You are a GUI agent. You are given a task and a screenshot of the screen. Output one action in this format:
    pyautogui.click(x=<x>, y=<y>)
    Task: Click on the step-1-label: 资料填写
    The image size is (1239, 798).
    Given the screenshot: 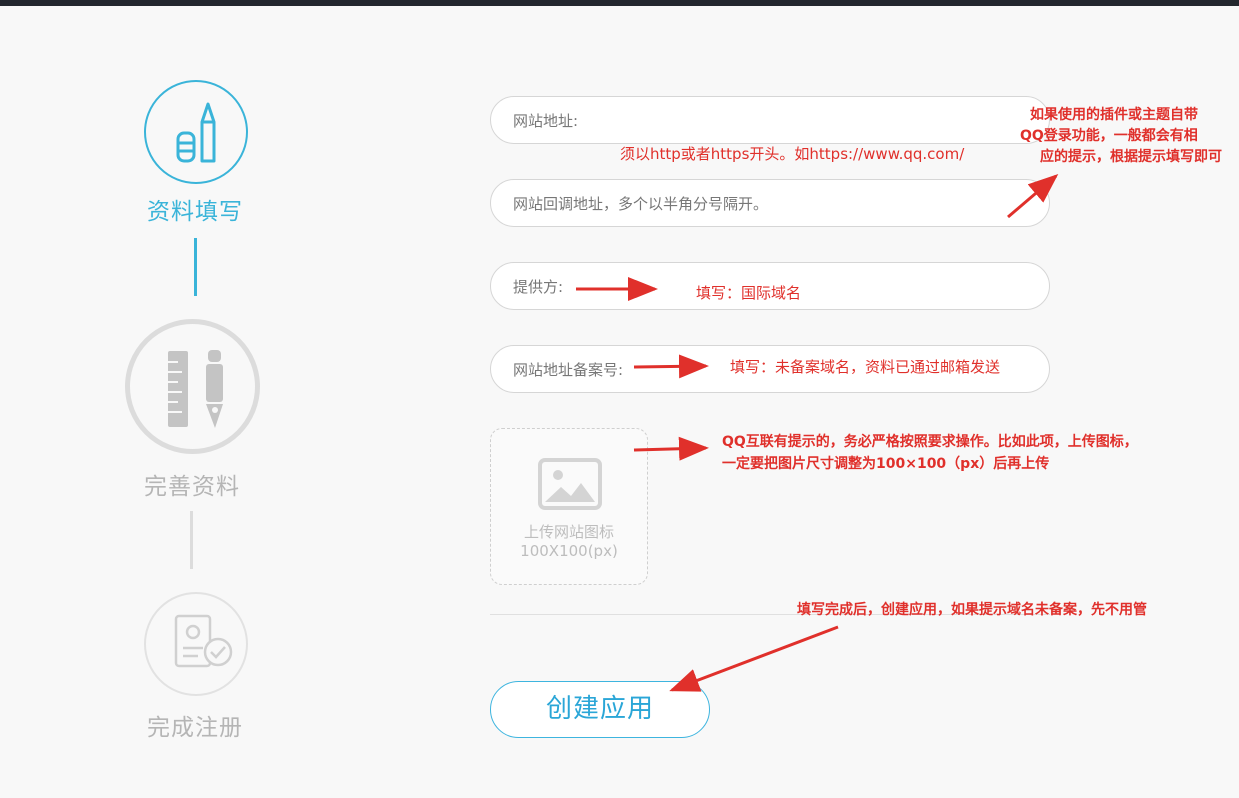 What is the action you would take?
    pyautogui.click(x=195, y=212)
    